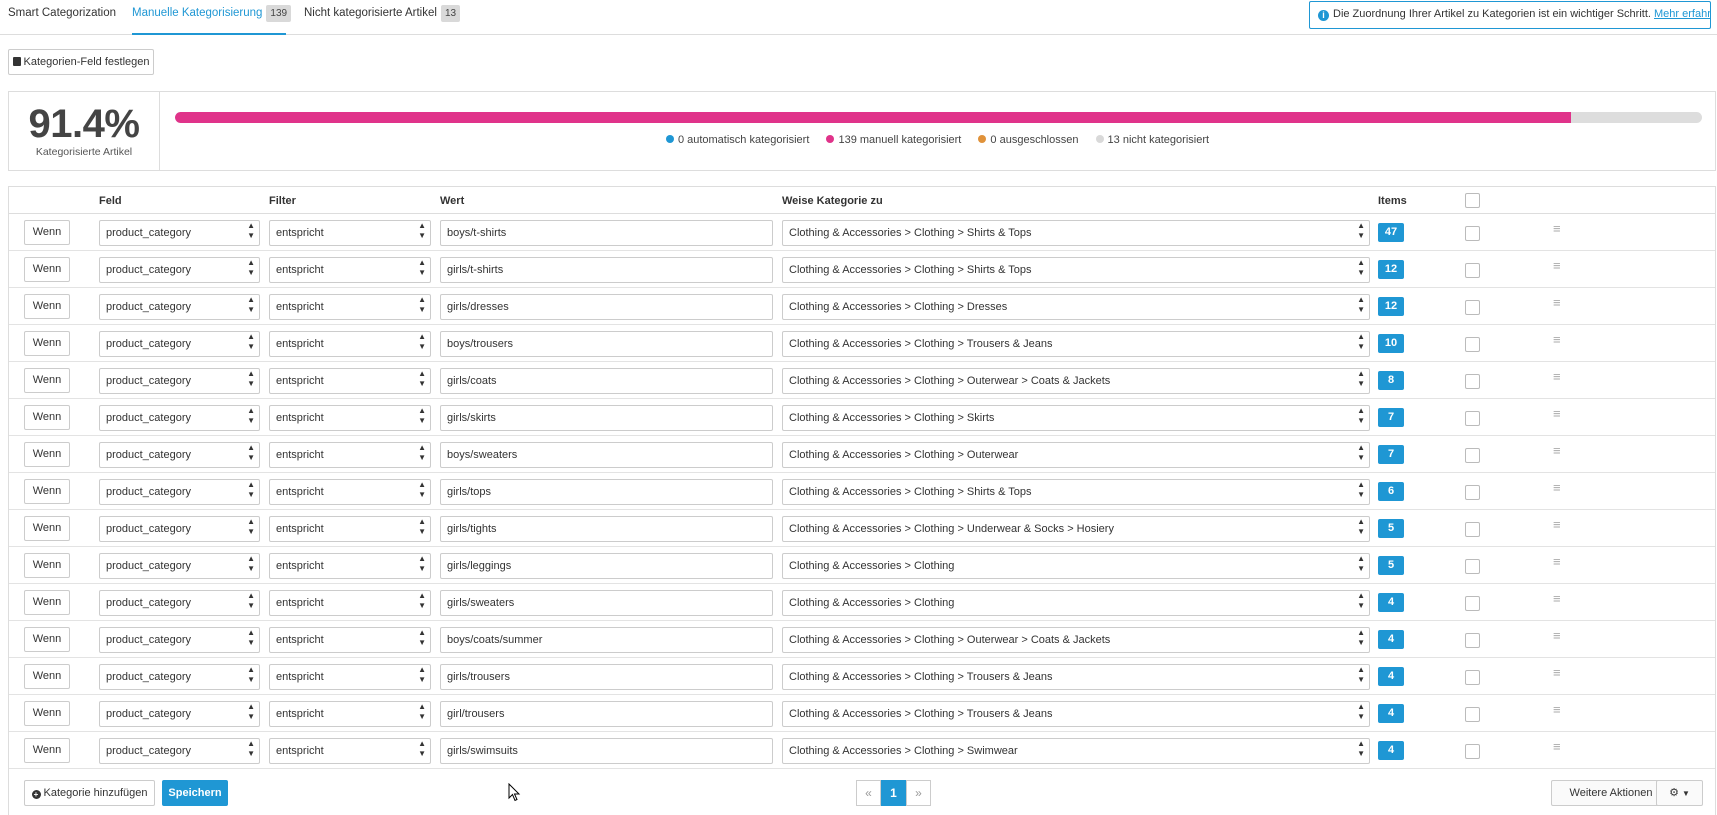 The height and width of the screenshot is (815, 1717). Describe the element at coordinates (868, 793) in the screenshot. I see `prev-page-button: «` at that location.